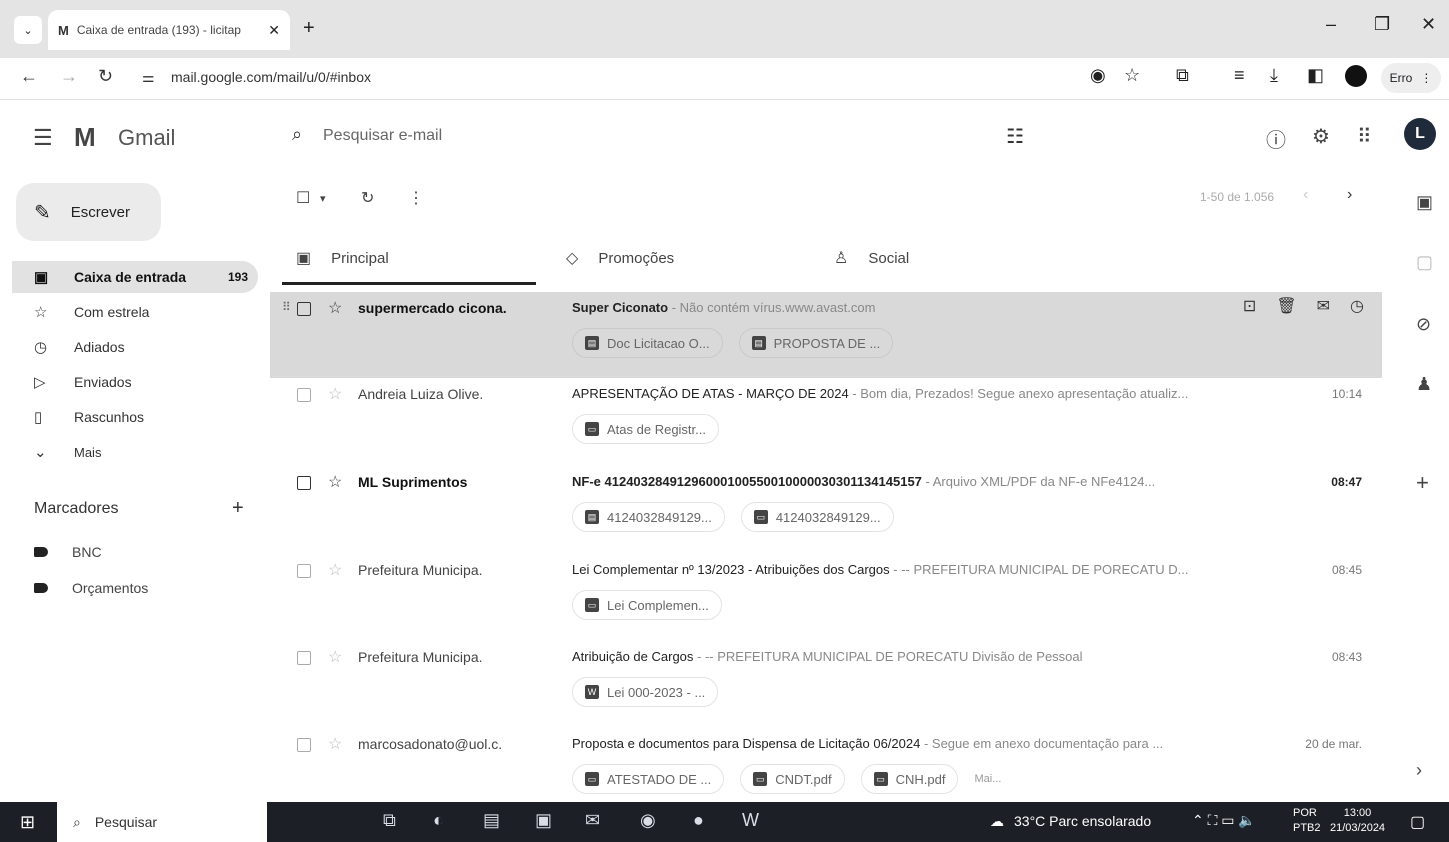 Image resolution: width=1449 pixels, height=842 pixels. I want to click on word-icon: W, so click(750, 820).